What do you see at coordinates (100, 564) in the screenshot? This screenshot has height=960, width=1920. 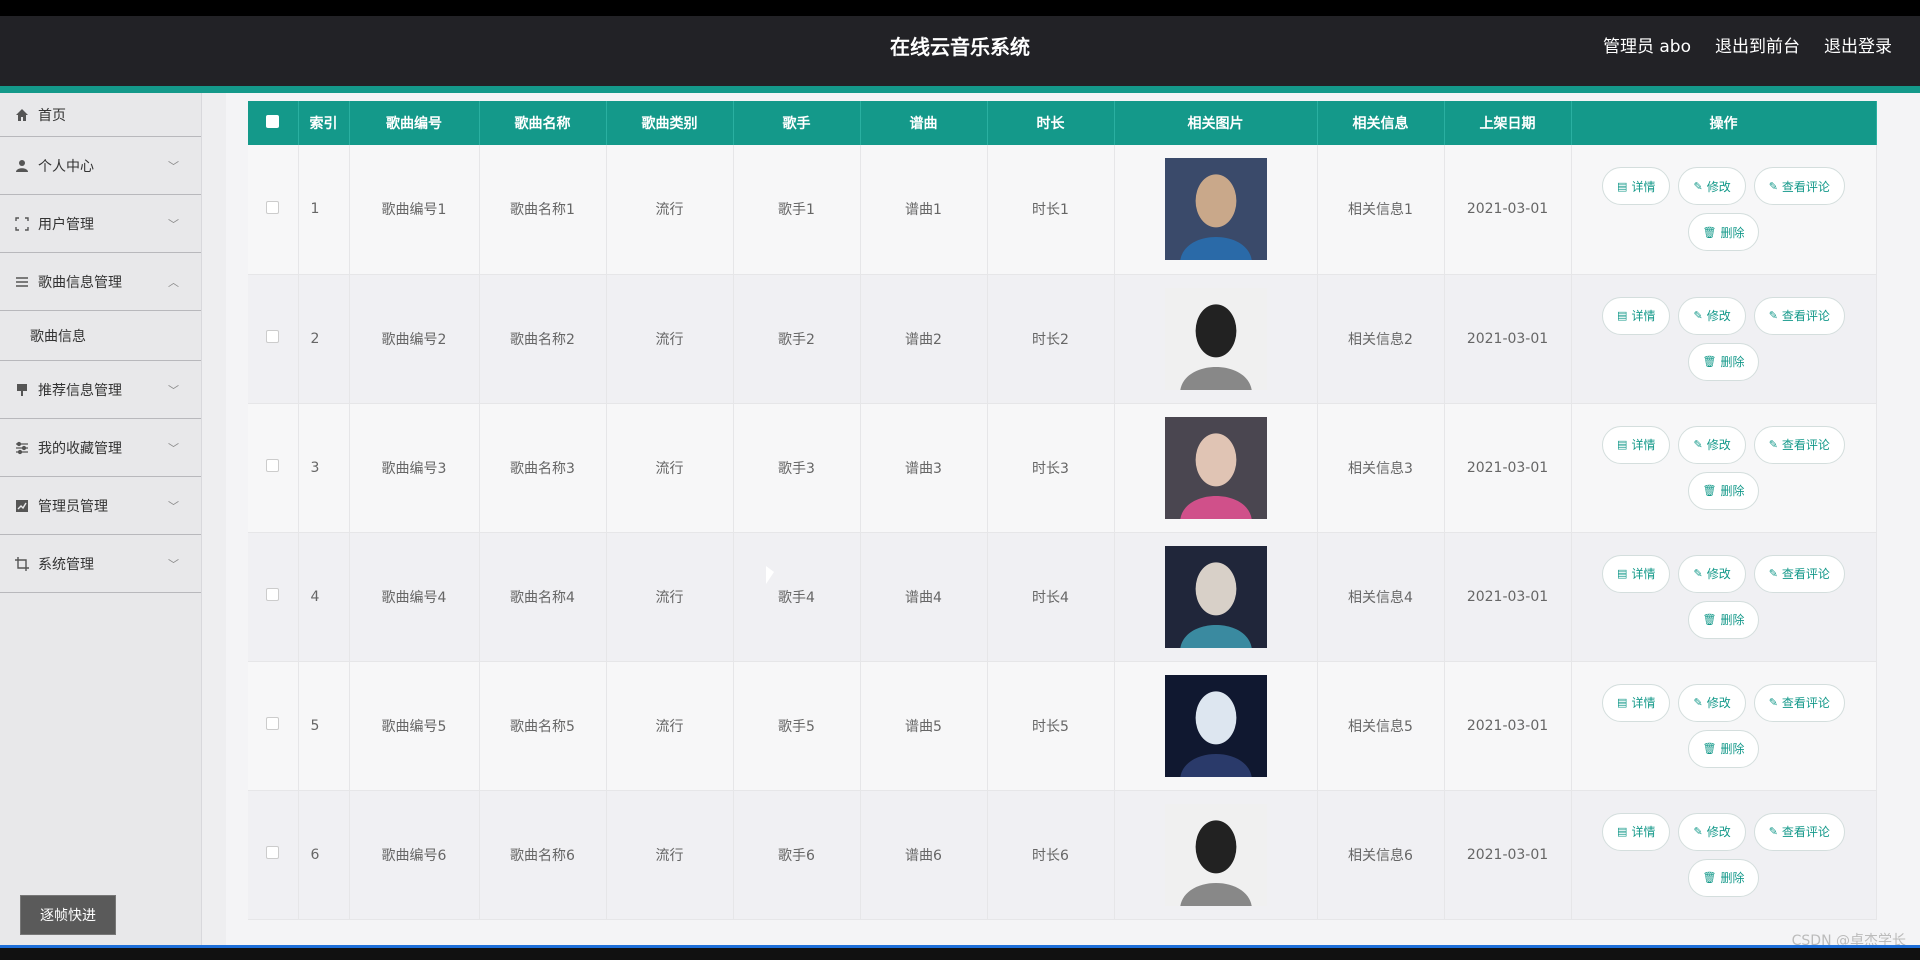 I see `sidebar-item-system: 系统管理 ﹀` at bounding box center [100, 564].